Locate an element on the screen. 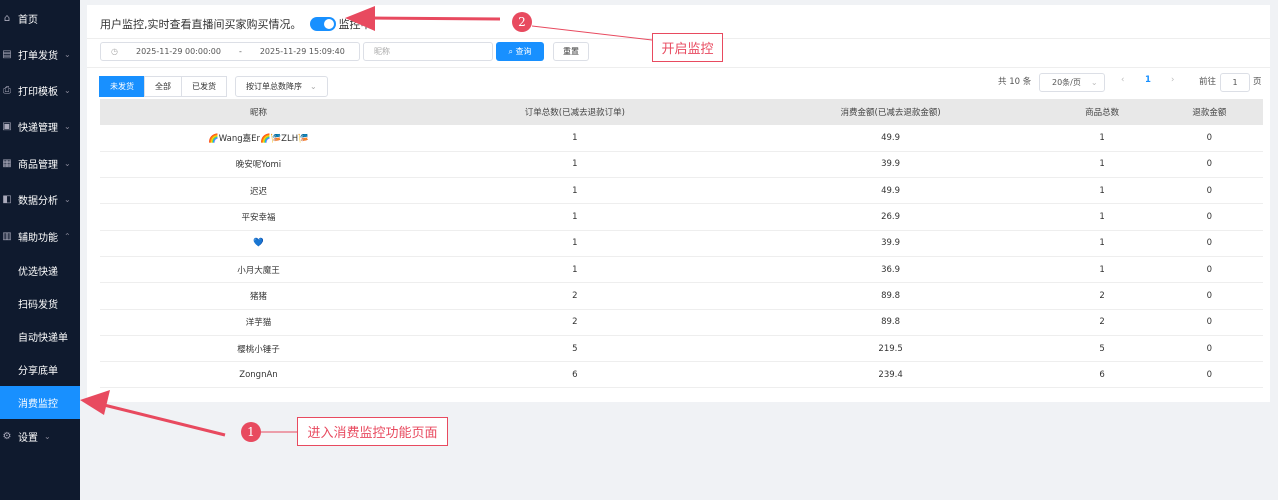 Image resolution: width=1278 pixels, height=500 pixels. arrow-1-shaft is located at coordinates (162, 419).